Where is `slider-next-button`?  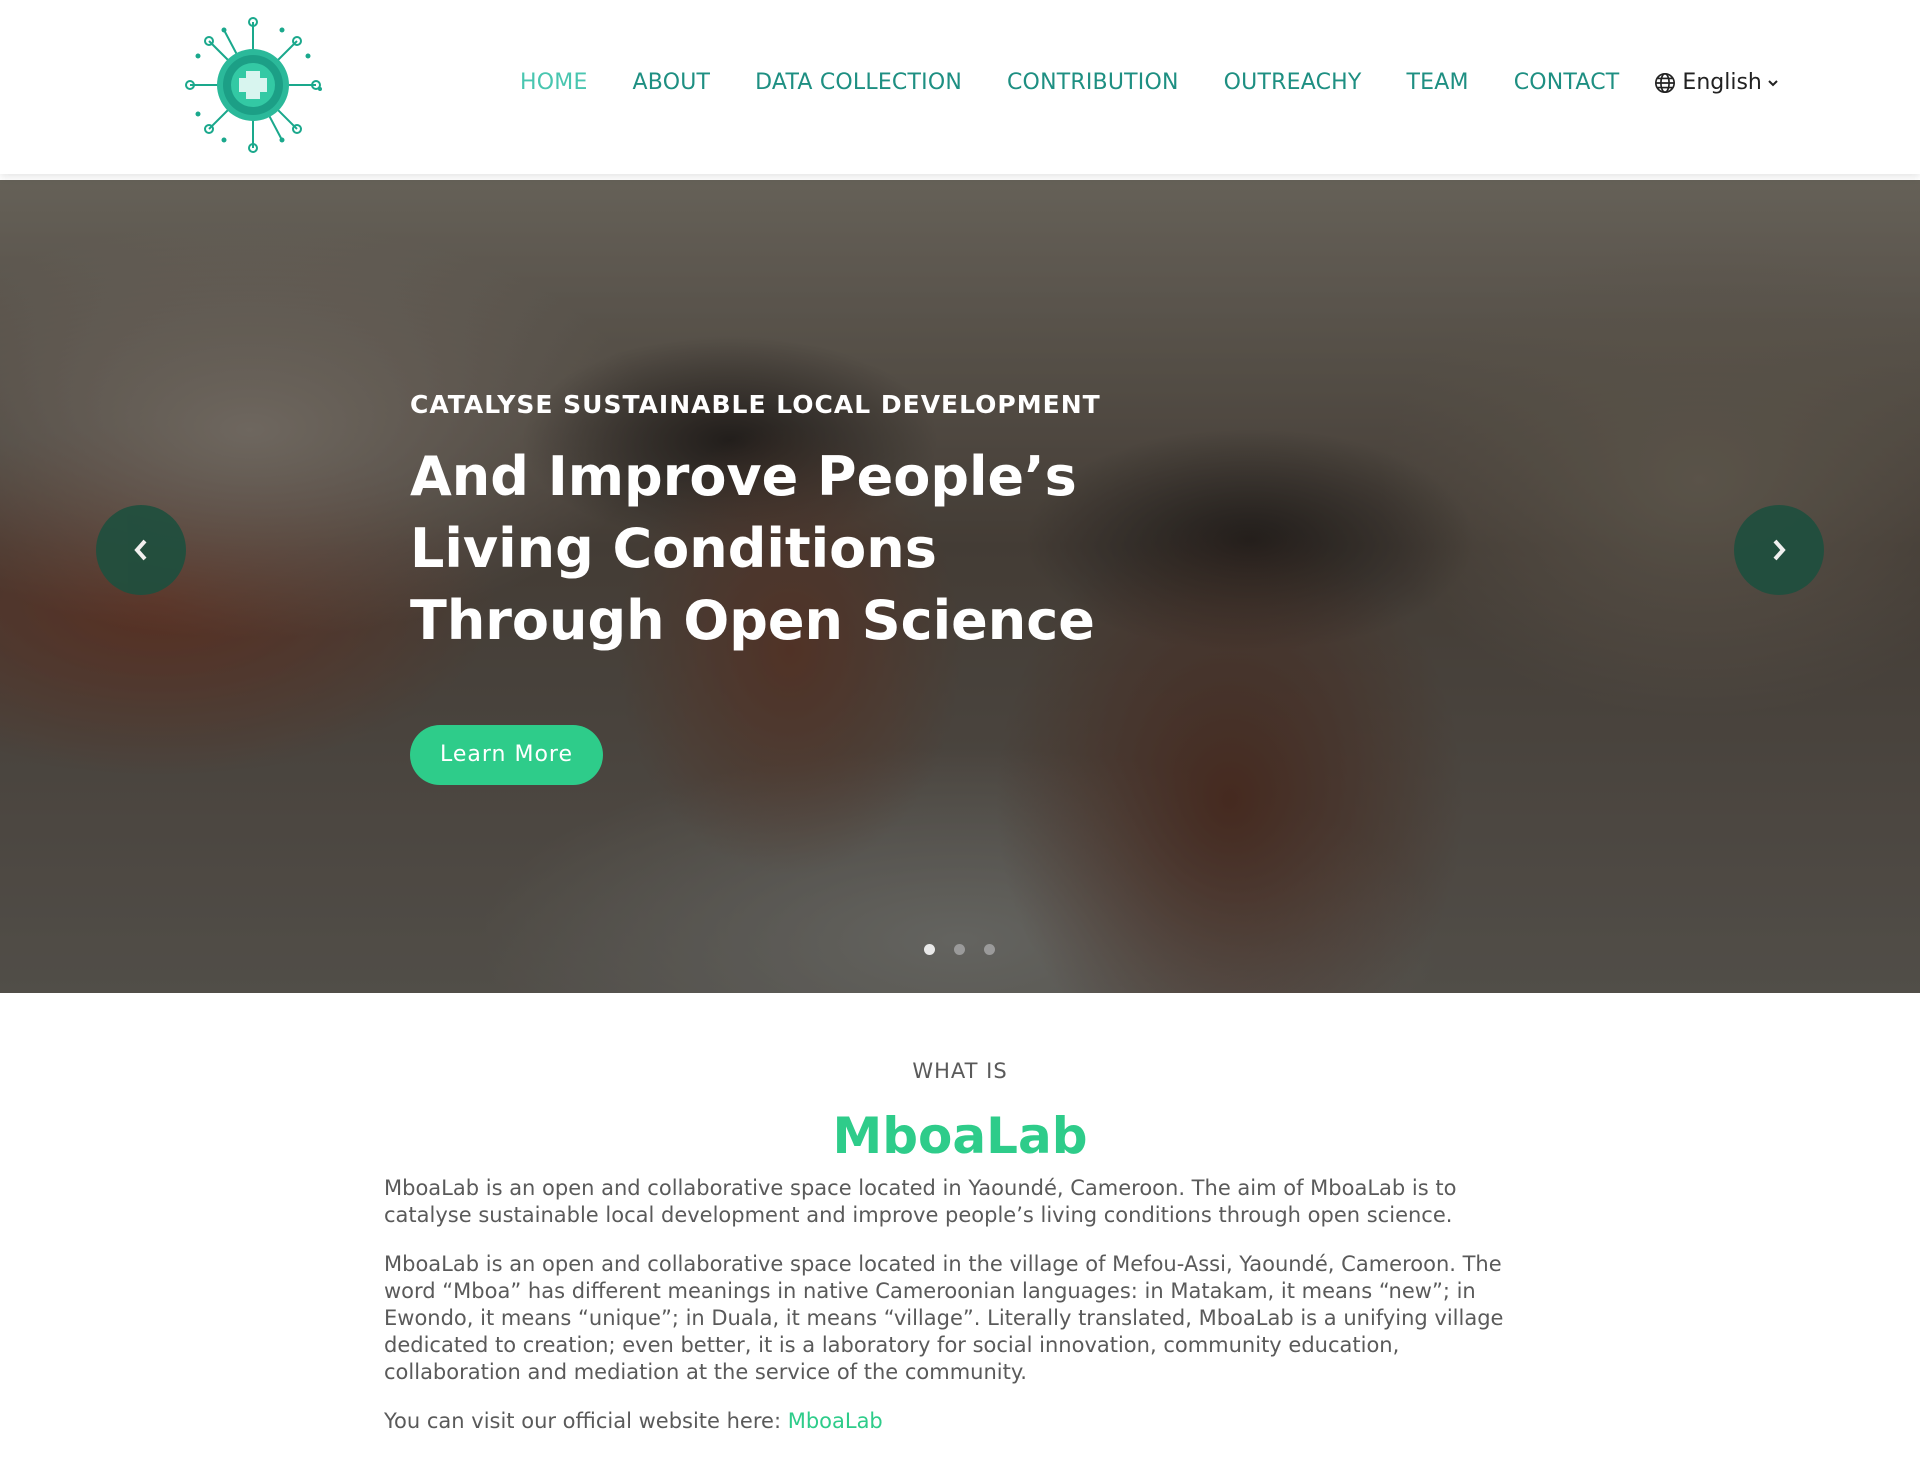 slider-next-button is located at coordinates (1779, 550).